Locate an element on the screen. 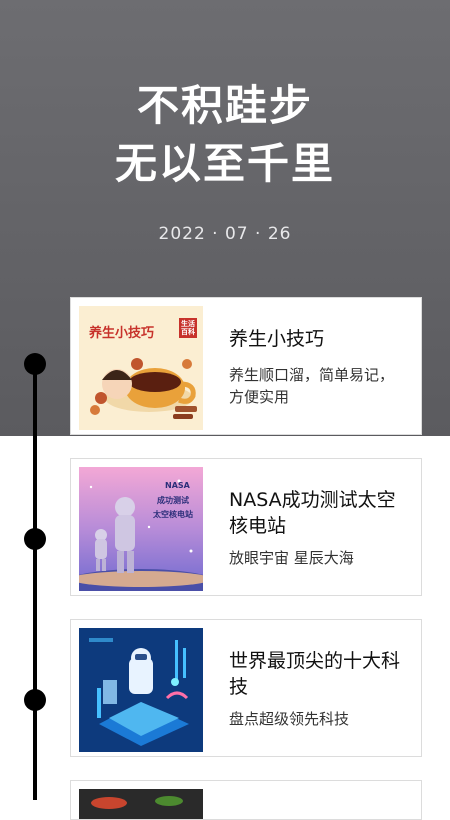 Image resolution: width=450 pixels, height=820 pixels. article-thumbnail-health: 养生小技巧 生活百科 is located at coordinates (141, 368).